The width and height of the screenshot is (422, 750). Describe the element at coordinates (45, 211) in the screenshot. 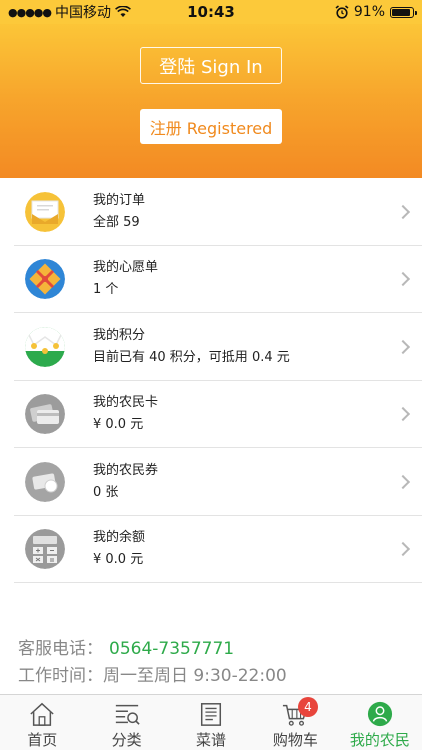

I see `envelope-icon` at that location.